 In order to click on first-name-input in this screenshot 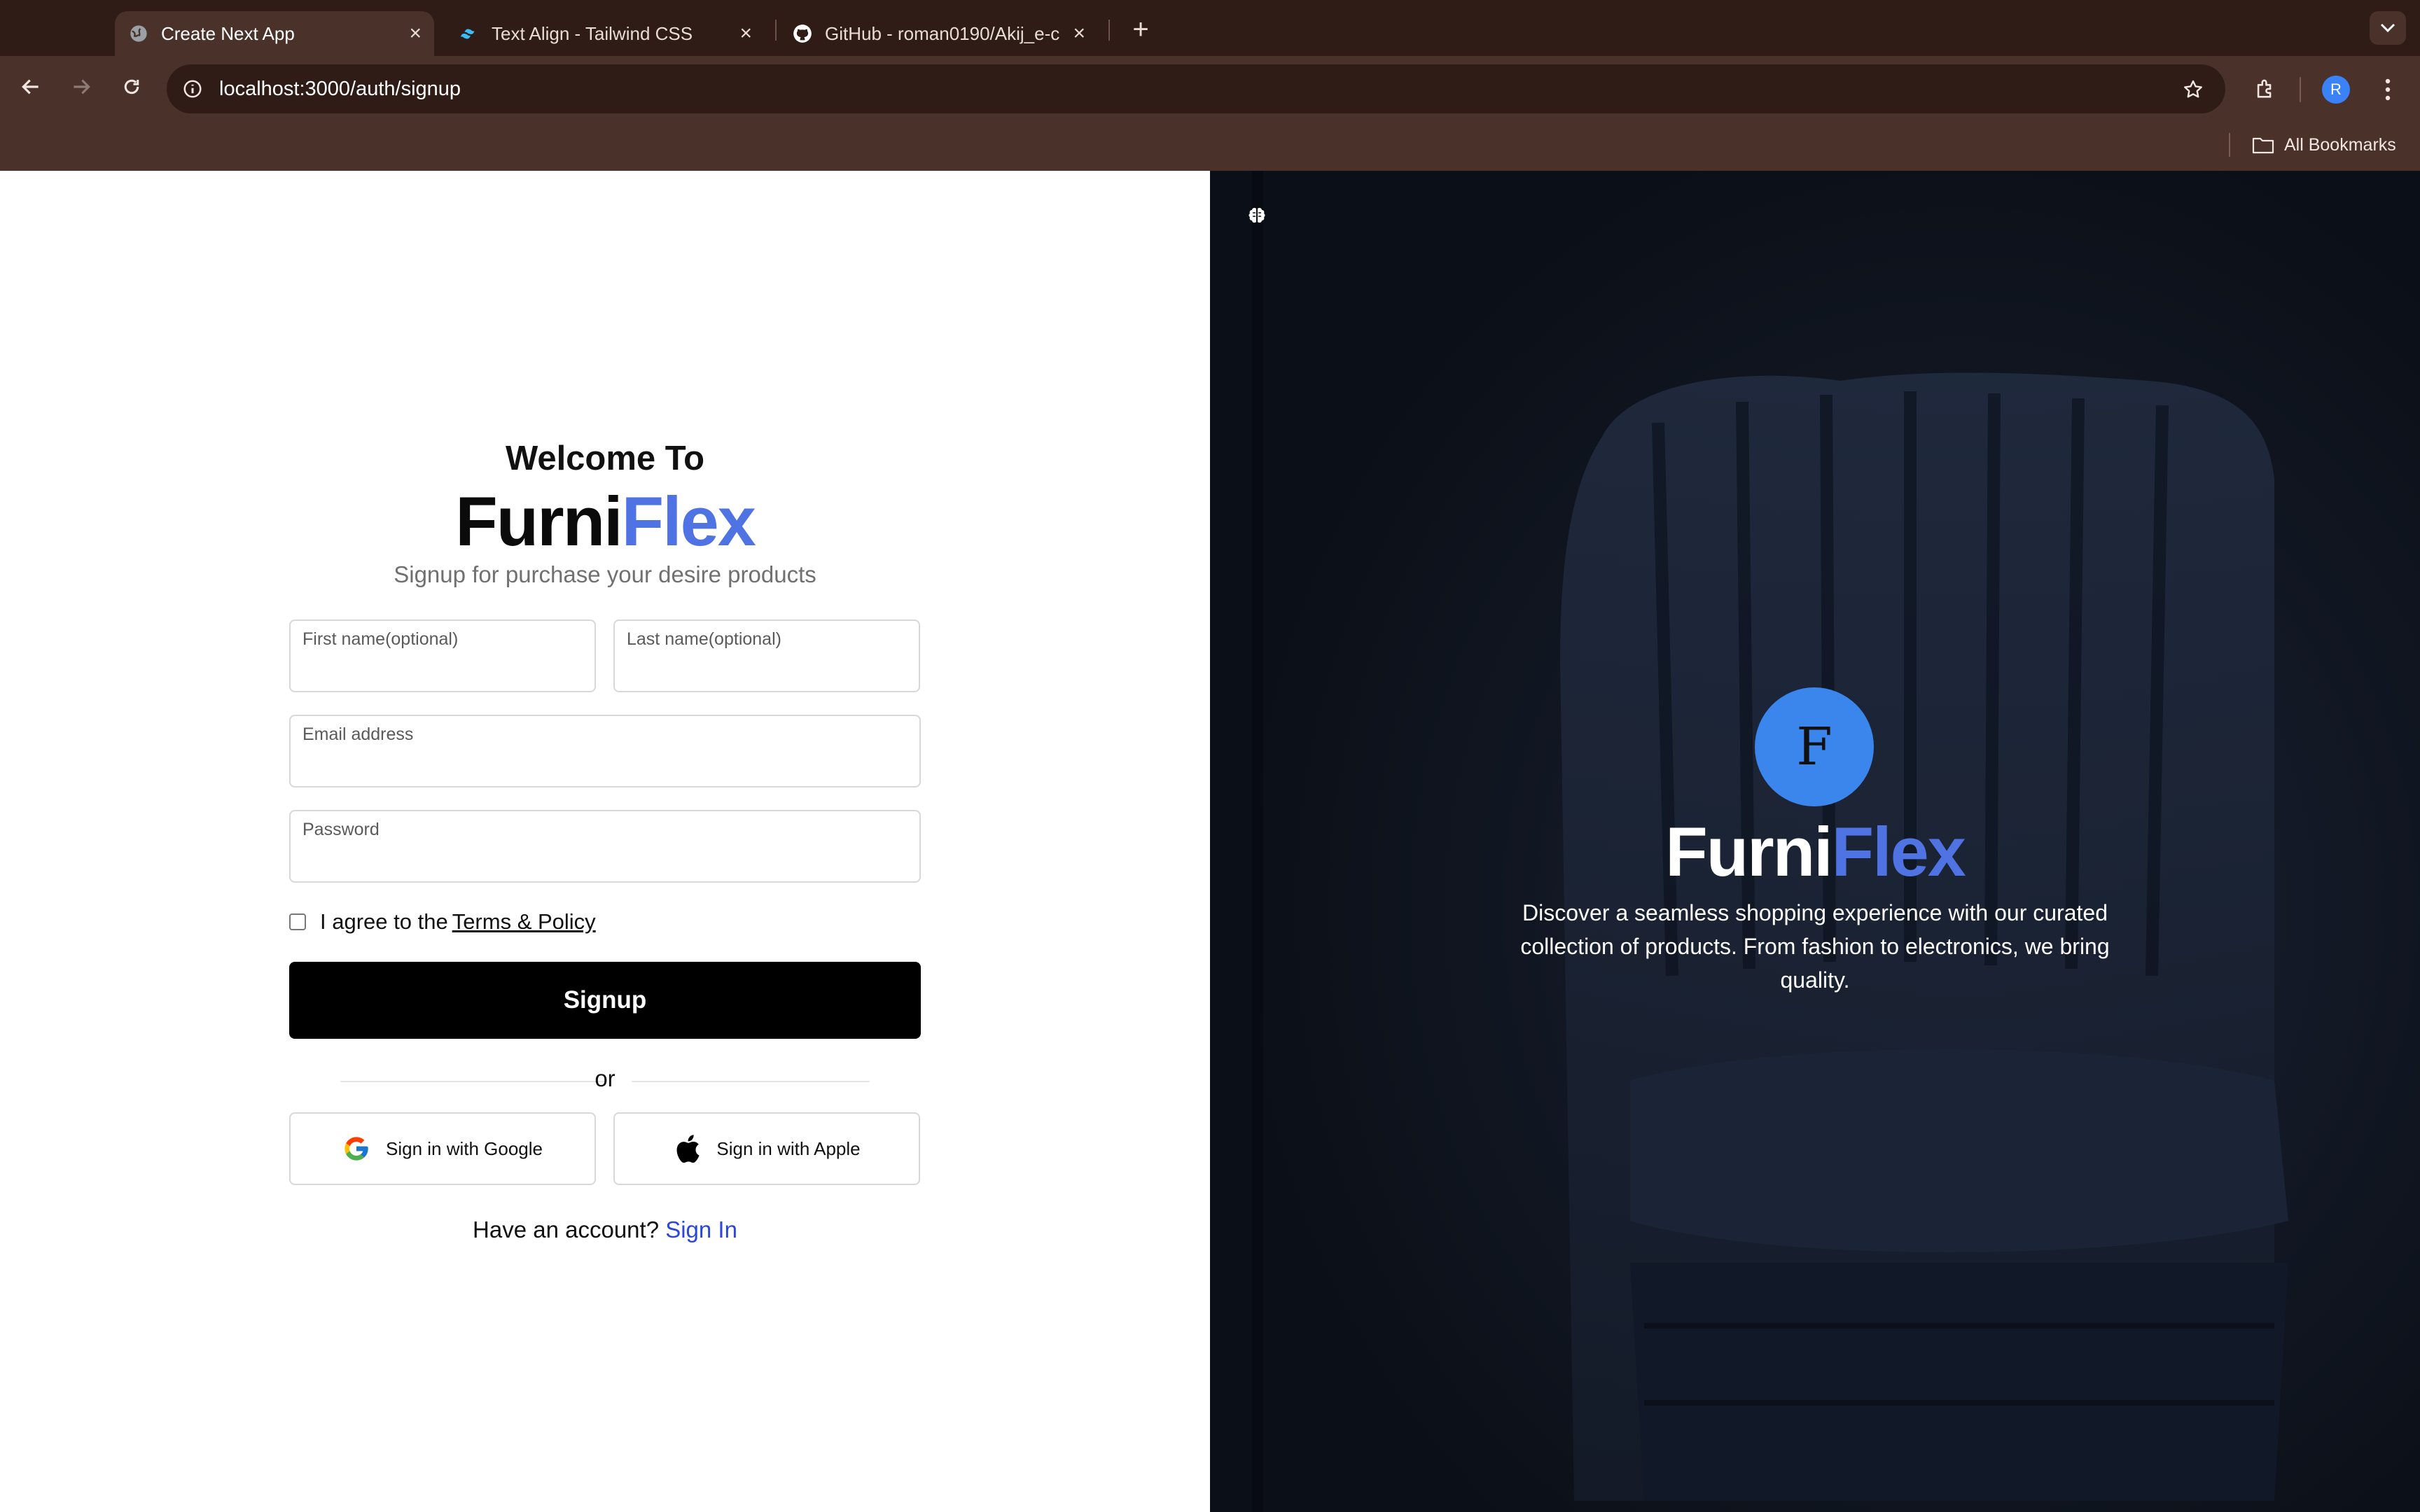, I will do `click(442, 670)`.